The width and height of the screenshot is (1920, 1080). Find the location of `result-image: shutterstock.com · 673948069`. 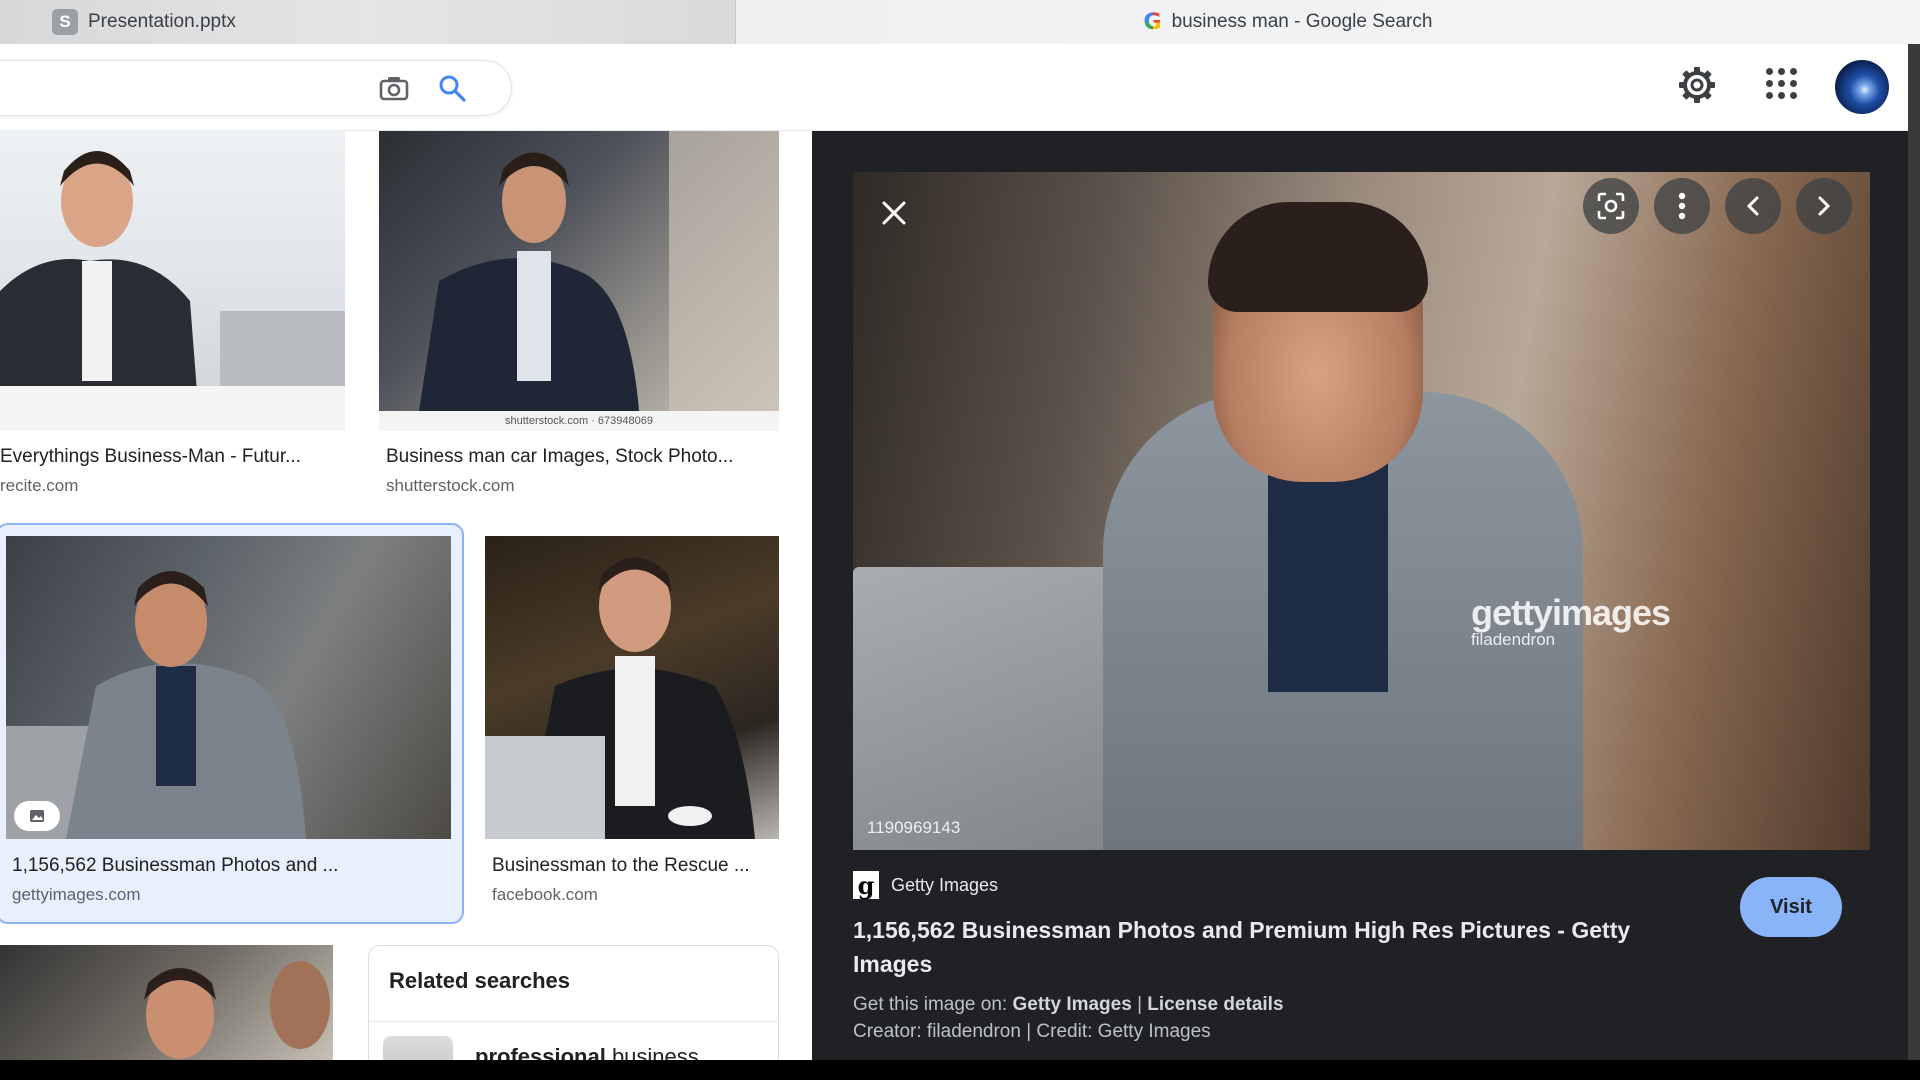

result-image: shutterstock.com · 673948069 is located at coordinates (579, 281).